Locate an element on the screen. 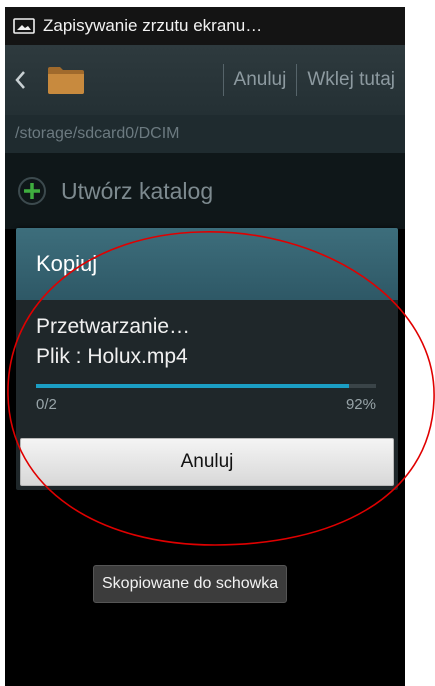 Image resolution: width=435 pixels, height=686 pixels. create-folder-label: Utwórz katalog is located at coordinates (137, 190).